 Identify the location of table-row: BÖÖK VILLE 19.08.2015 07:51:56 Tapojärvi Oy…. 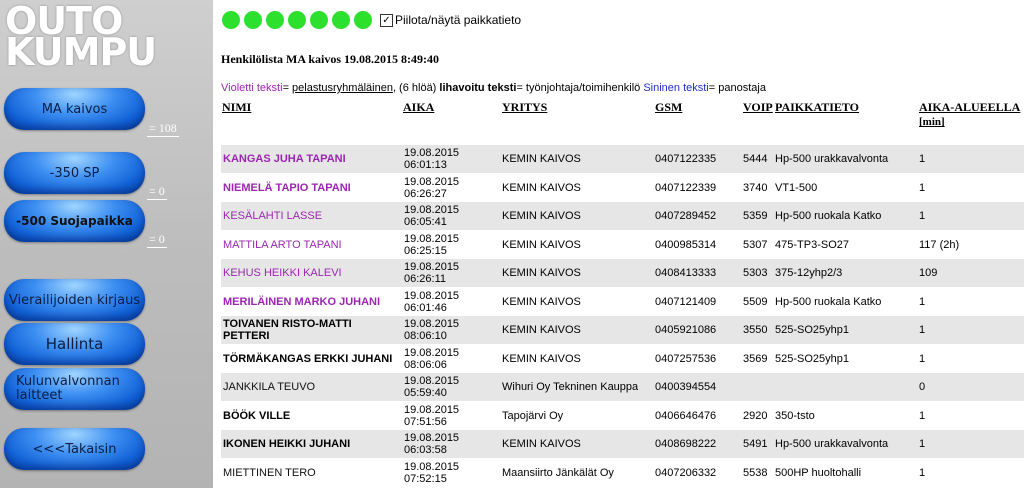
(622, 416).